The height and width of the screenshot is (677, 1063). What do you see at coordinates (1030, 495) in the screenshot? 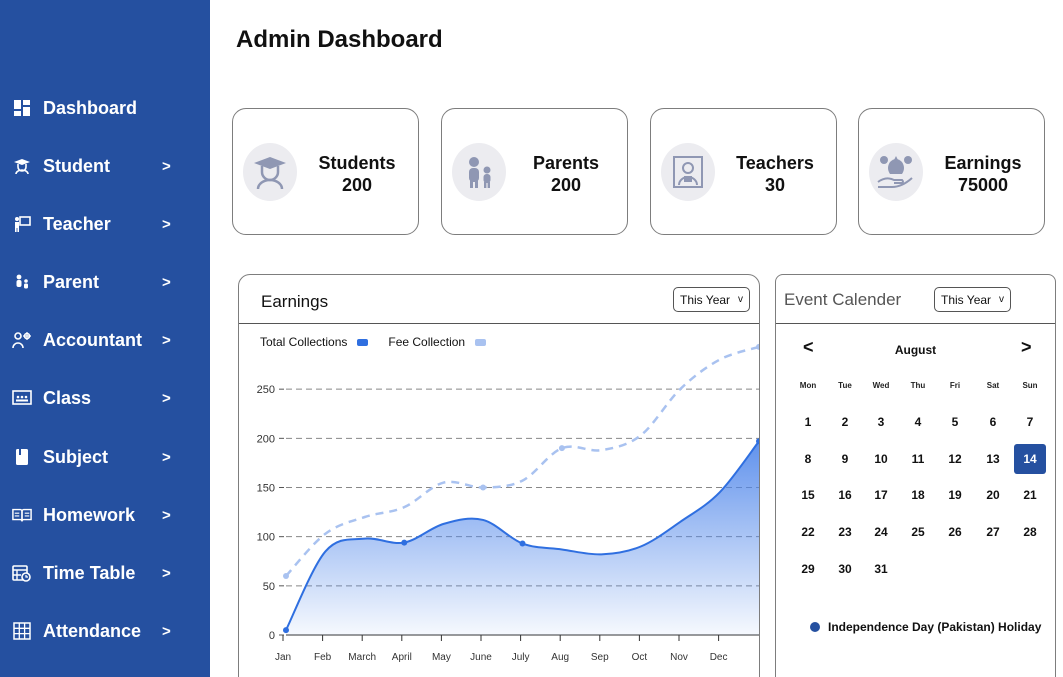
I see `calendar-day: 21` at bounding box center [1030, 495].